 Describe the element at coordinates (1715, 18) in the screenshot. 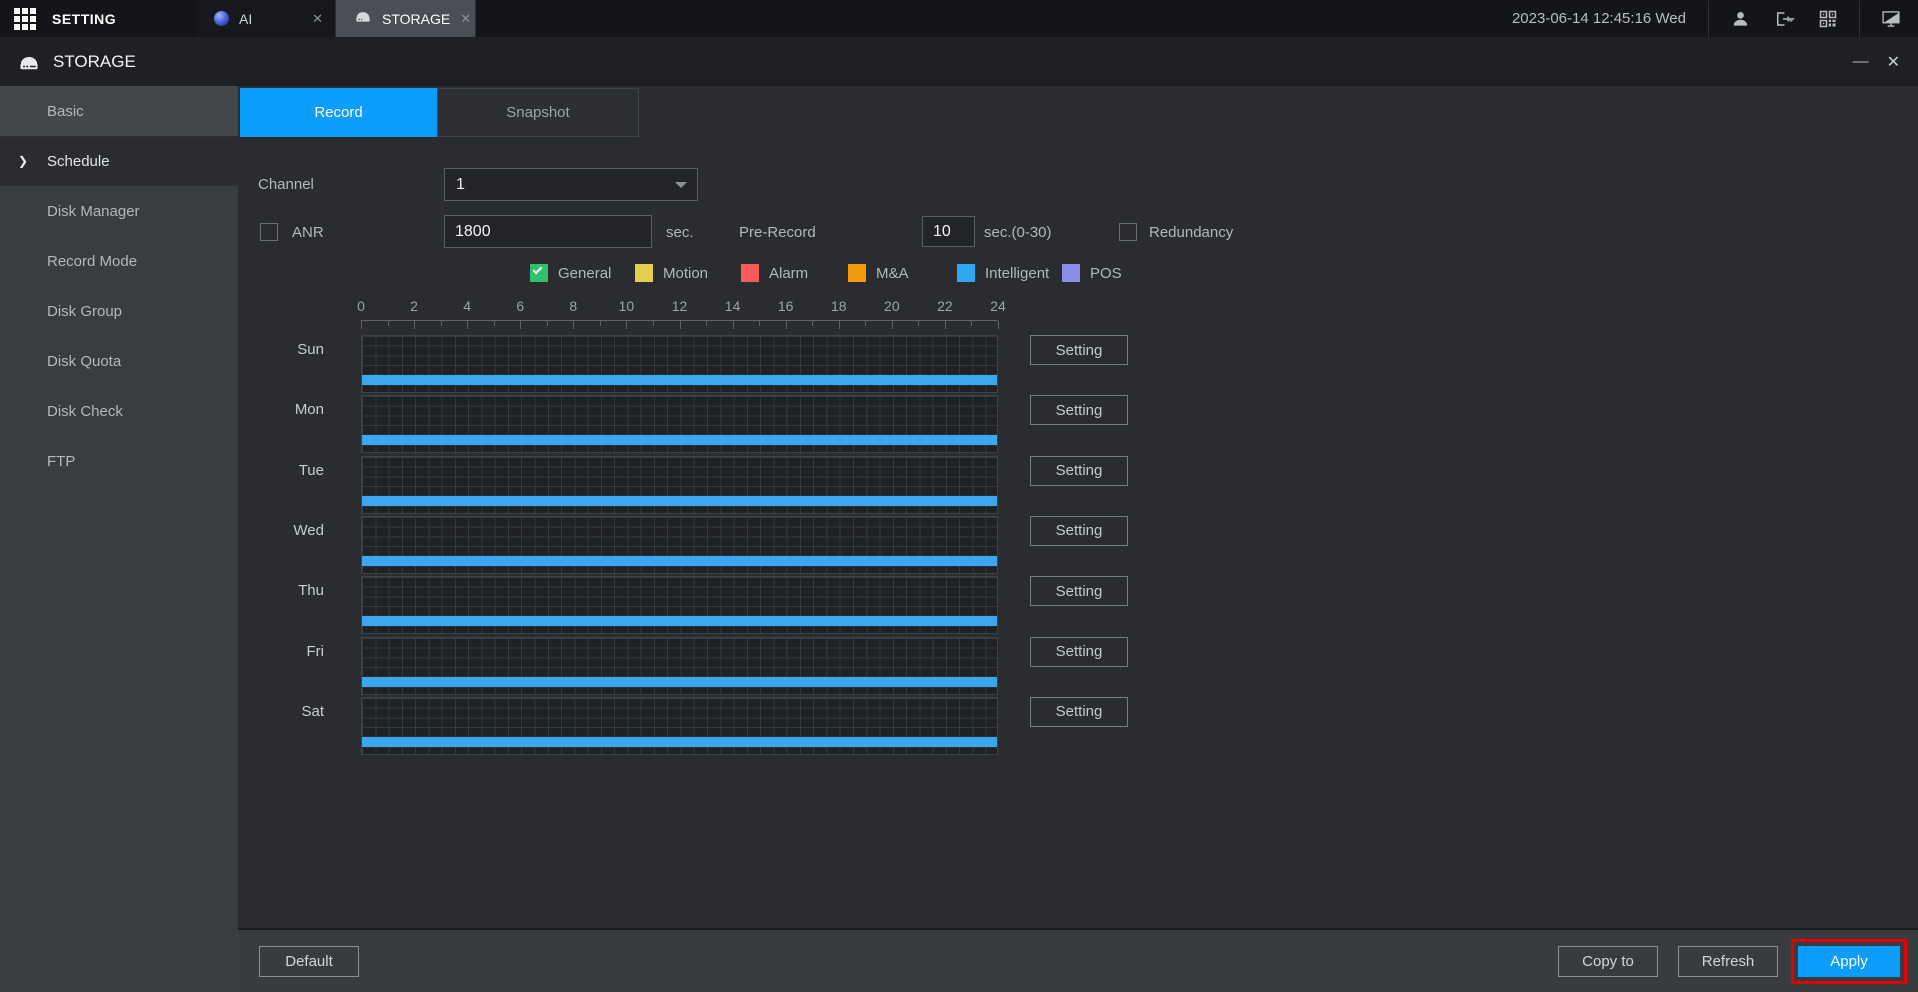

I see `topbar-right: 2023-06-14 12:45:16 Wed` at that location.